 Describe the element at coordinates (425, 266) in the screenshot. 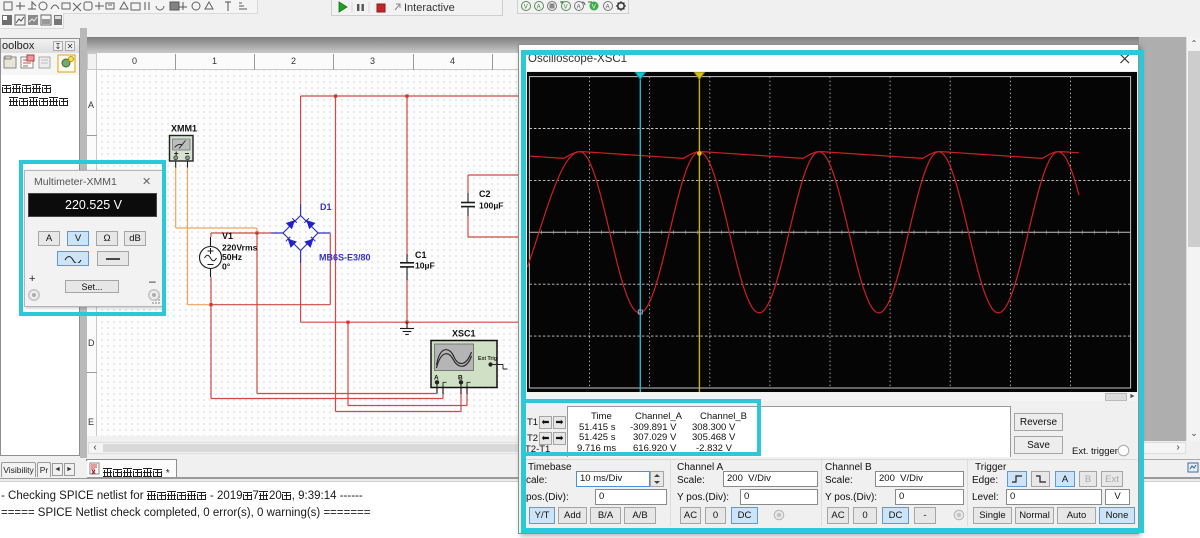

I see `svg-text: 10µF` at that location.